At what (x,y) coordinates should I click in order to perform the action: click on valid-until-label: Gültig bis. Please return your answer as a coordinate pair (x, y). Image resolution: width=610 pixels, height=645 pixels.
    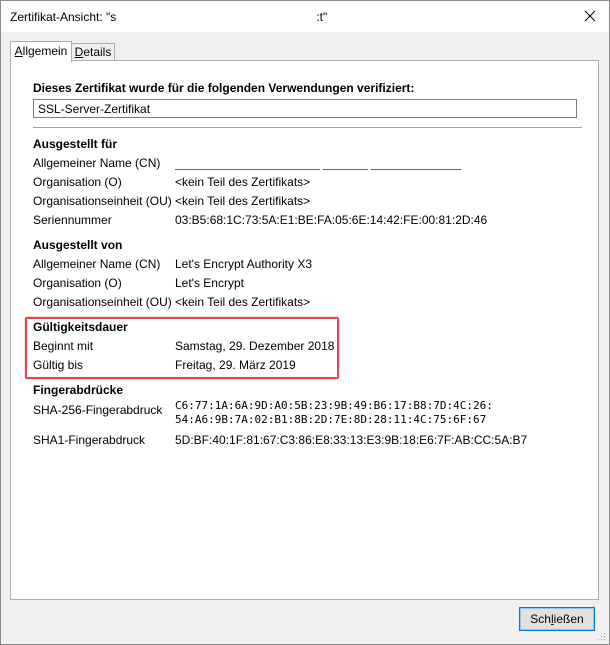
    Looking at the image, I should click on (58, 365).